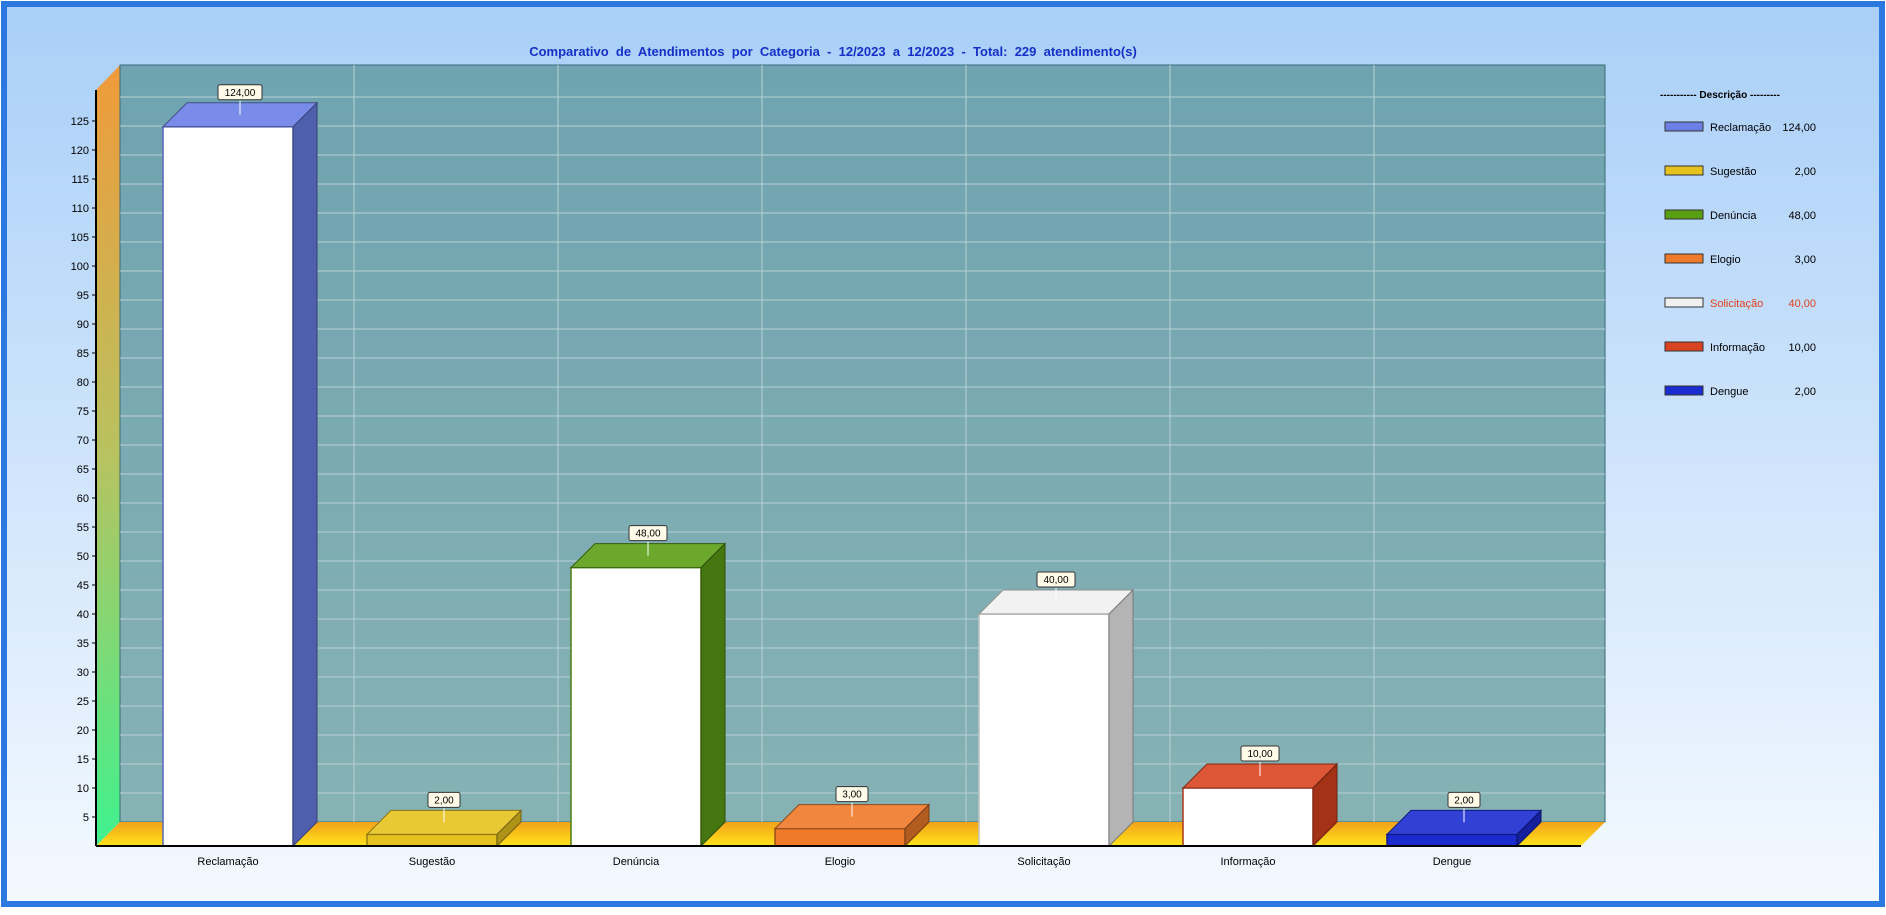  I want to click on y-tick-label: 120, so click(80, 151).